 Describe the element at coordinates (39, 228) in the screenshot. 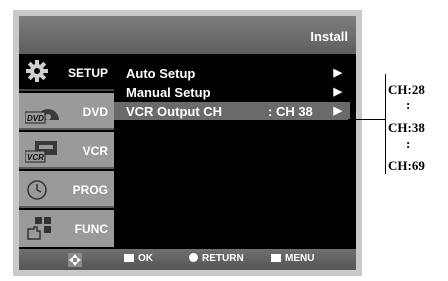

I see `hand-icon` at that location.